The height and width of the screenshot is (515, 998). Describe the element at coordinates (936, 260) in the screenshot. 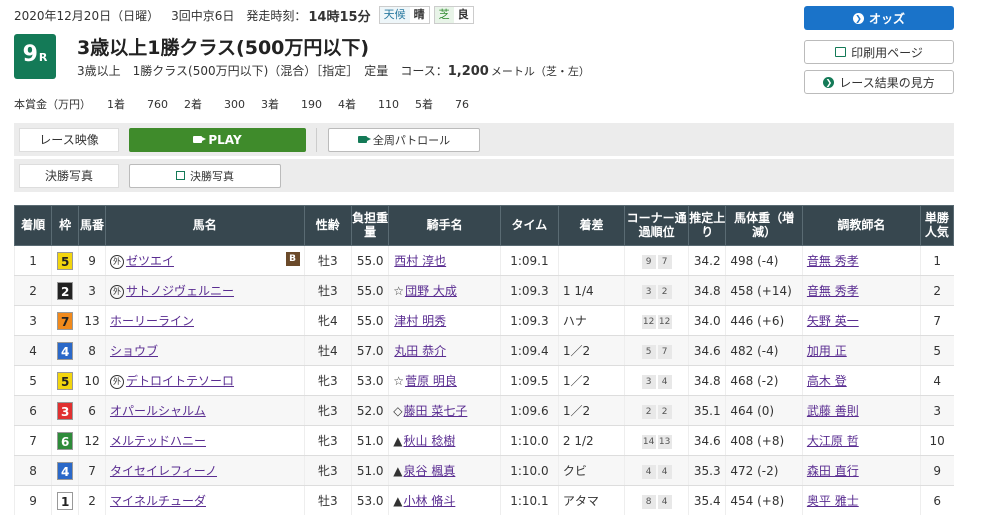

I see `popularity: 1` at that location.